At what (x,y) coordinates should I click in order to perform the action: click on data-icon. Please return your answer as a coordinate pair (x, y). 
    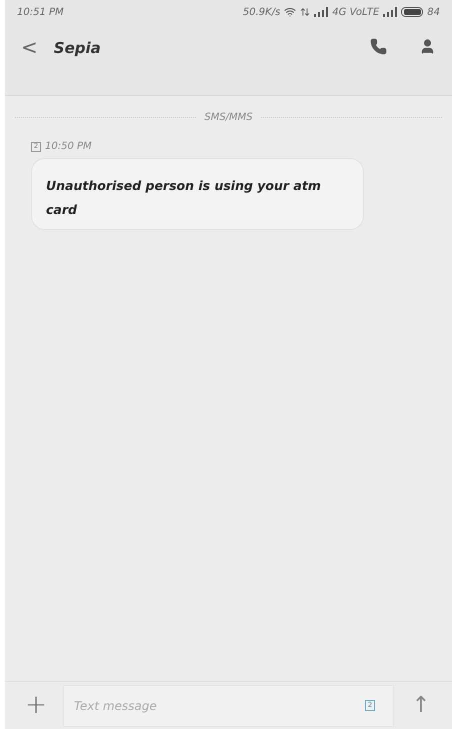
    Looking at the image, I should click on (305, 12).